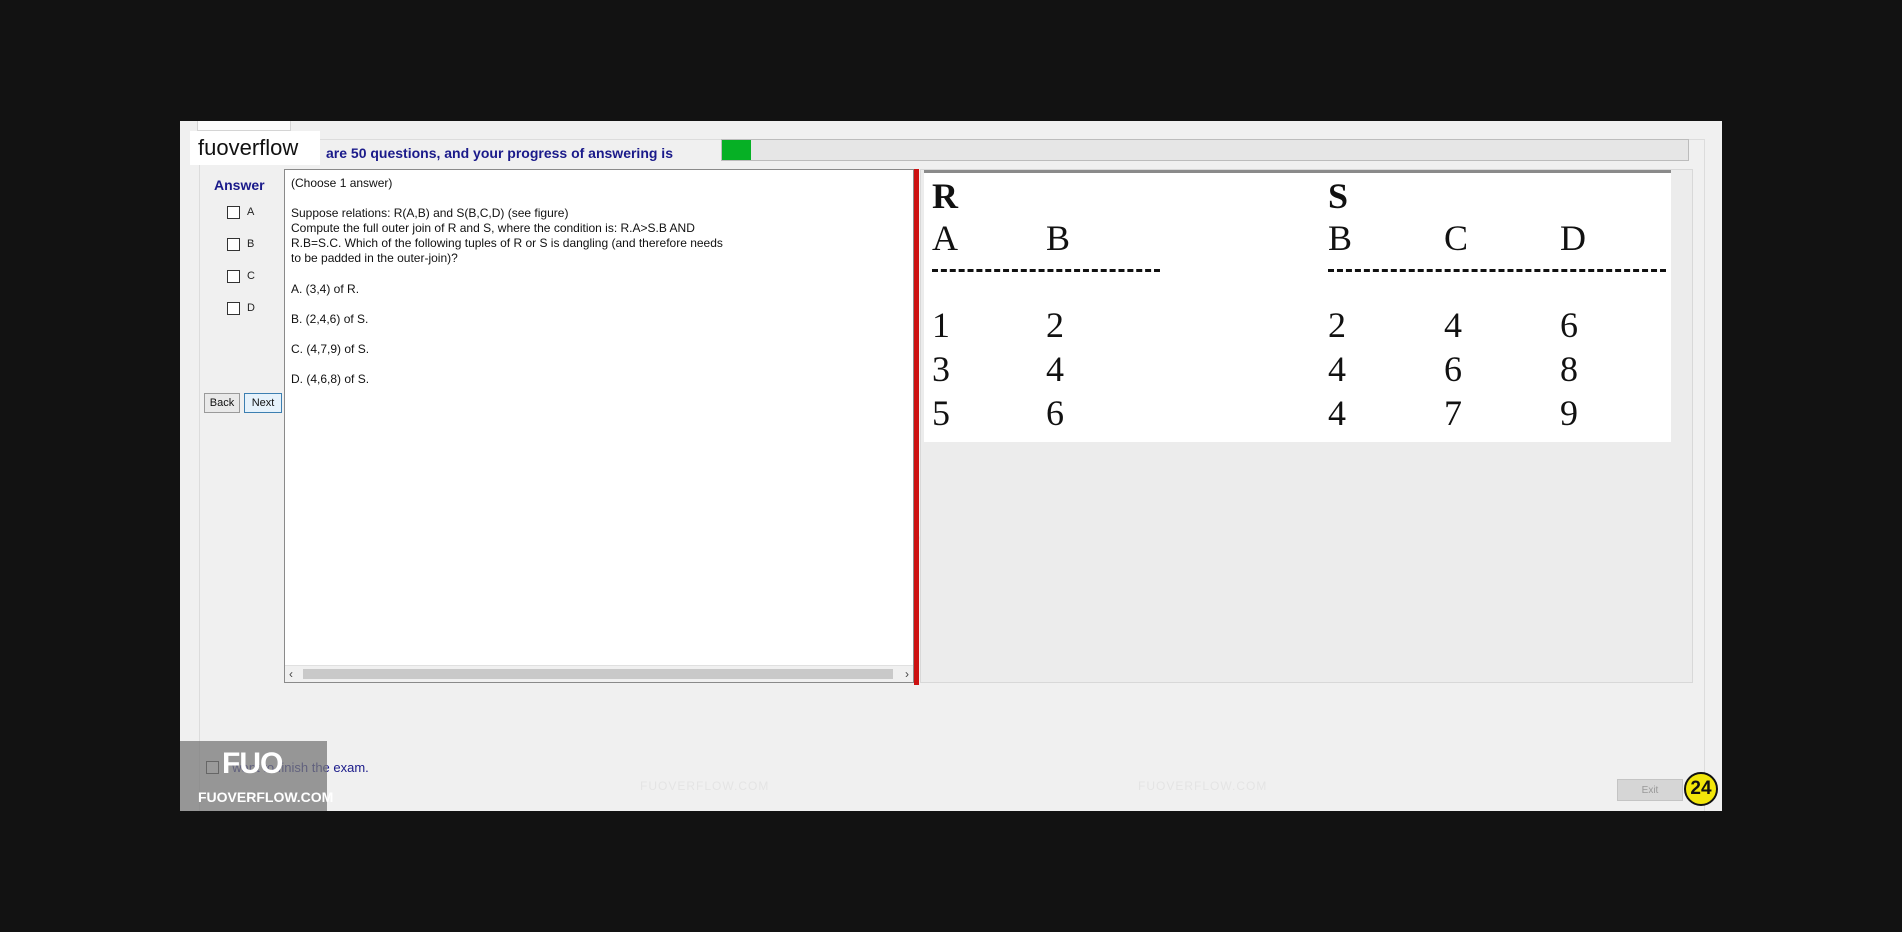 This screenshot has width=1902, height=932. I want to click on progress-bar, so click(1205, 150).